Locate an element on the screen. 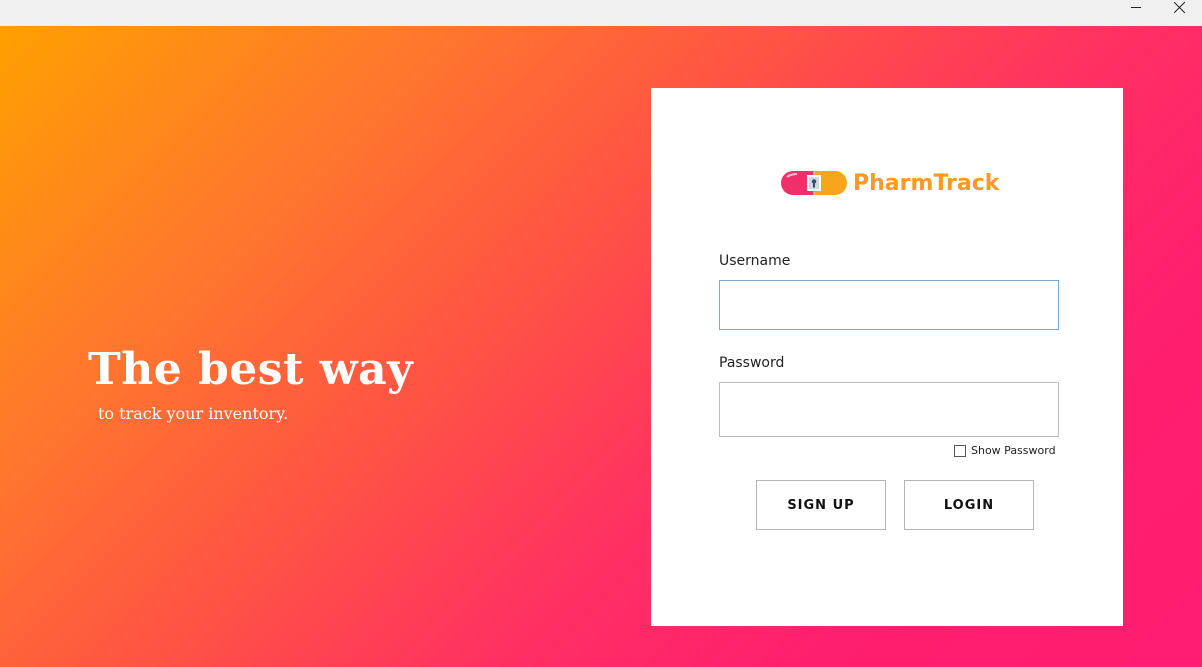 The height and width of the screenshot is (667, 1202). hero-title: The best way is located at coordinates (251, 369).